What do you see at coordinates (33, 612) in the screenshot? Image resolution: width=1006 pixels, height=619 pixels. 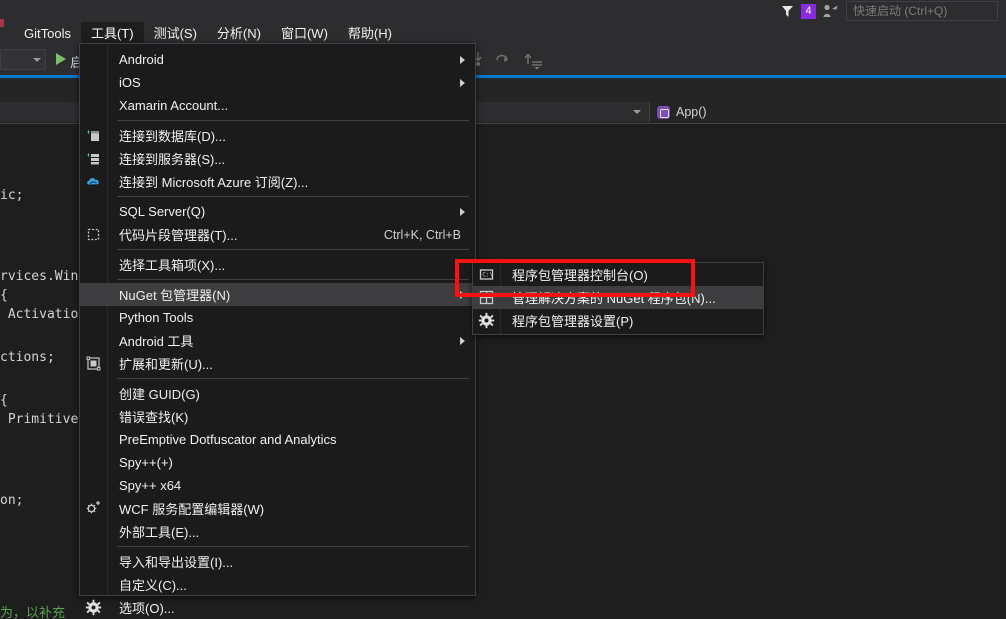 I see `code-line: 为，以补充` at bounding box center [33, 612].